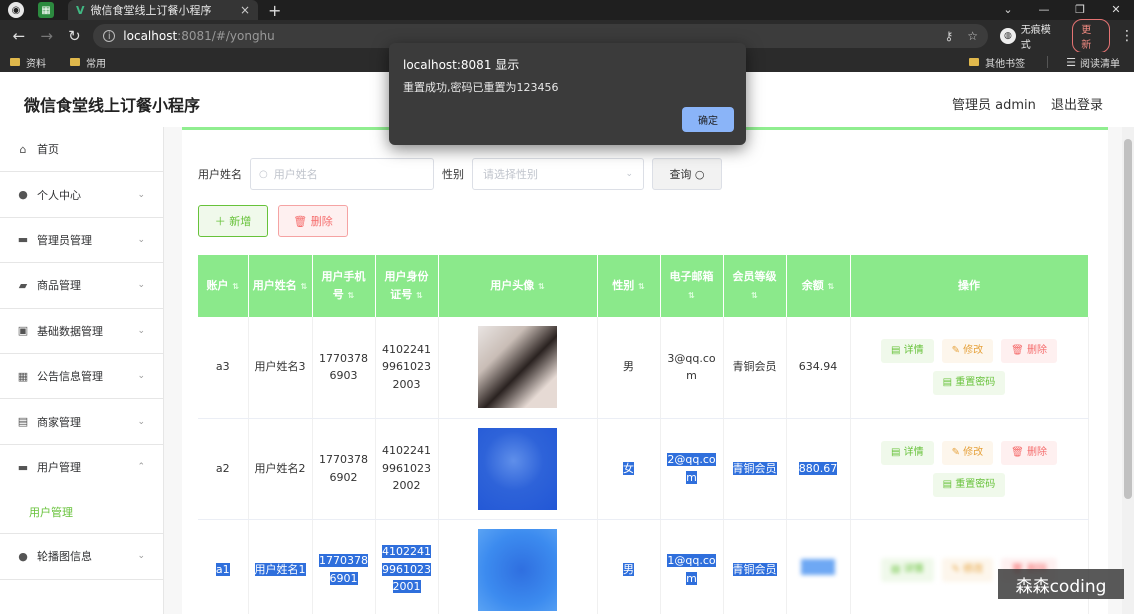  Describe the element at coordinates (16, 10) in the screenshot. I see `globe-icon: ◉` at that location.